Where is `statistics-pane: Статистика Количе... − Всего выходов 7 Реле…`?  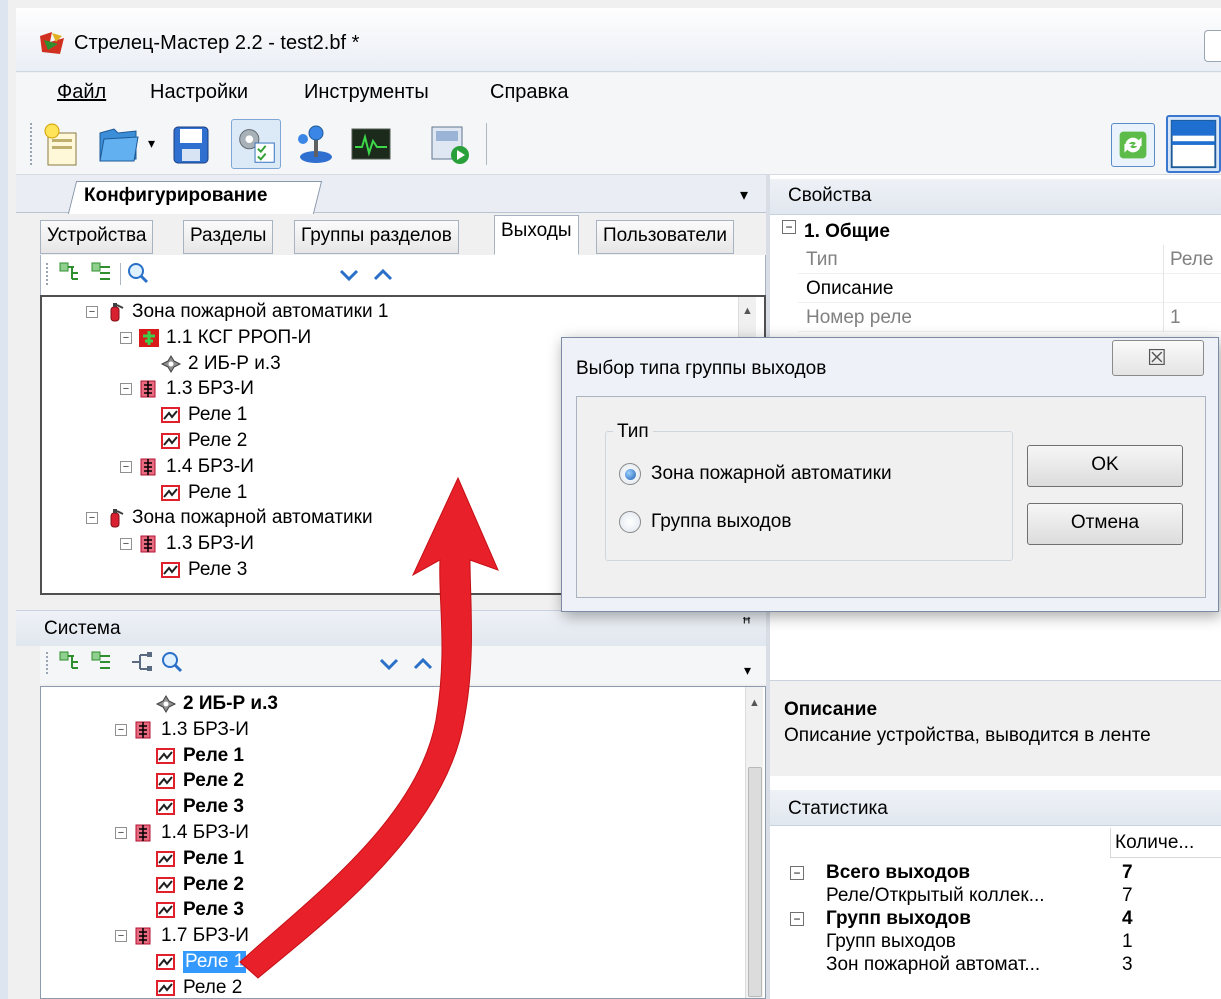
statistics-pane: Статистика Количе... − Всего выходов 7 Реле… is located at coordinates (995, 887).